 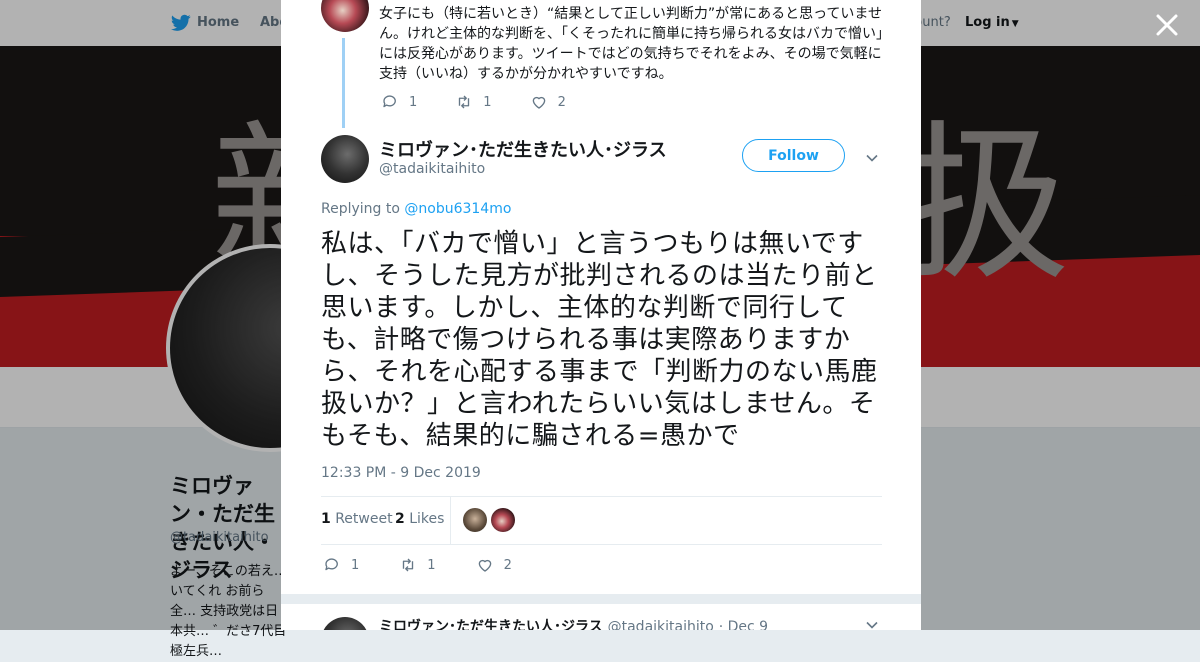 I want to click on author-avatar, so click(x=345, y=159).